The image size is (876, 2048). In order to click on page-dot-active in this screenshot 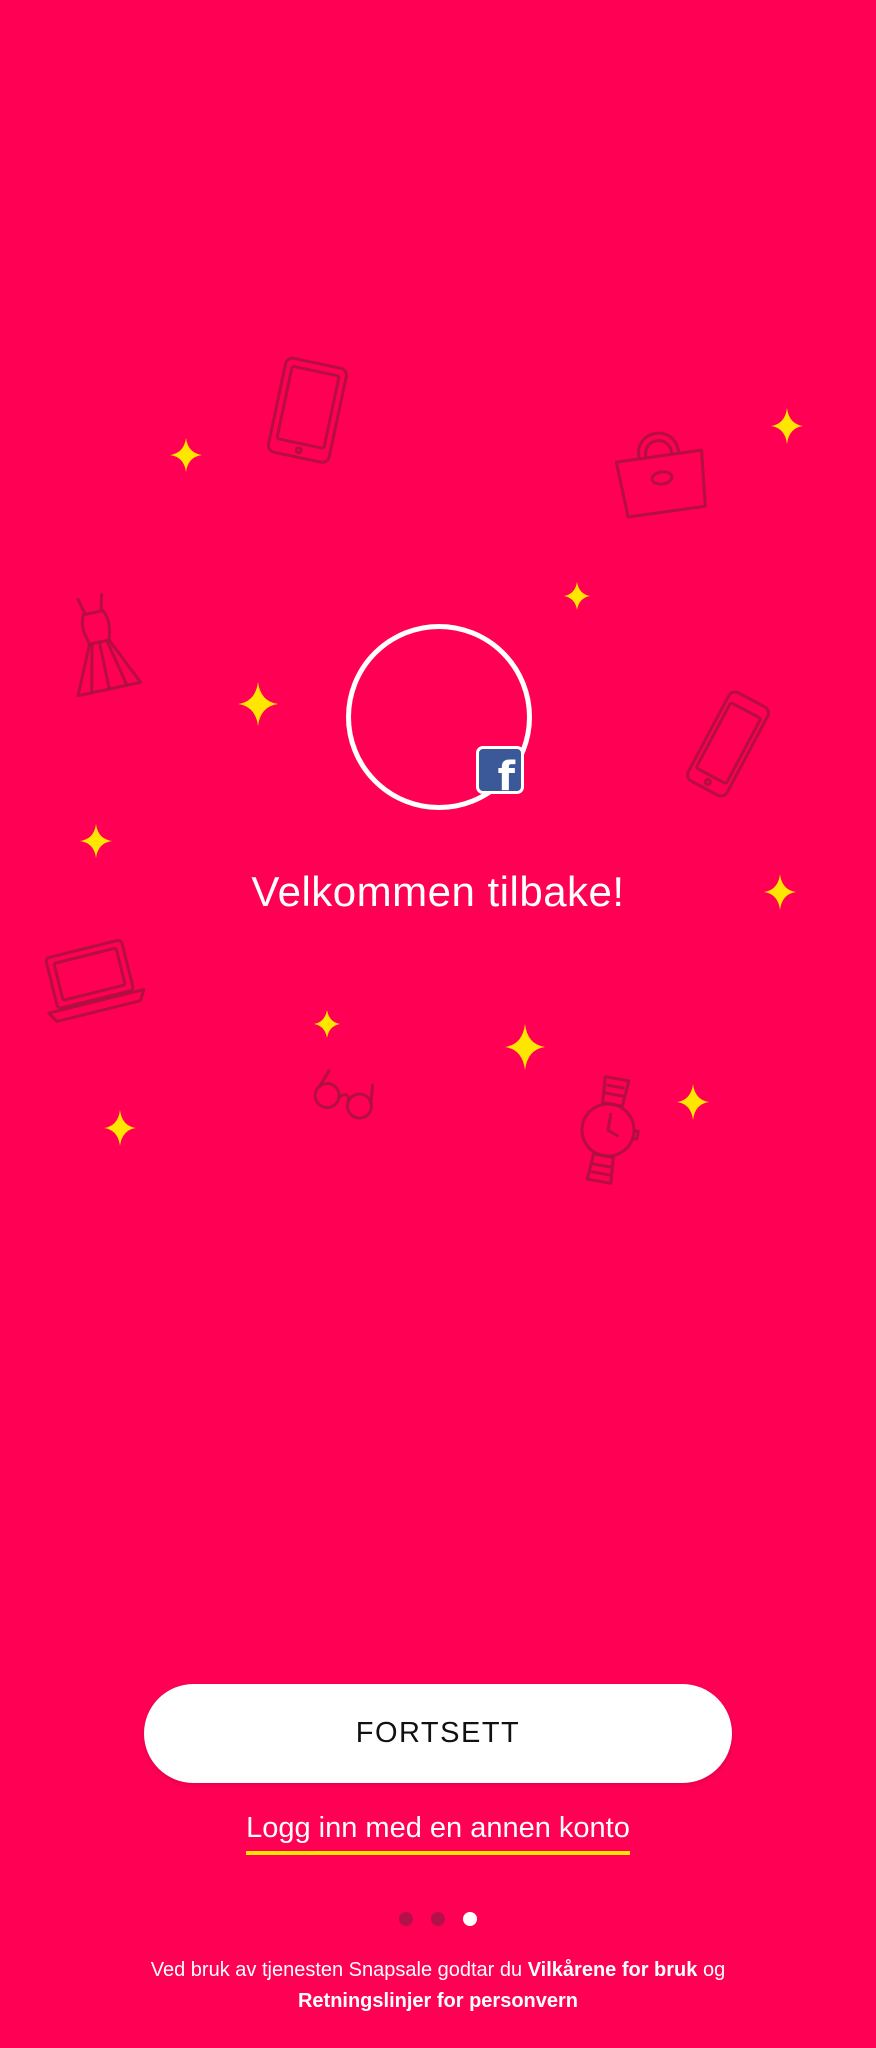, I will do `click(470, 1919)`.